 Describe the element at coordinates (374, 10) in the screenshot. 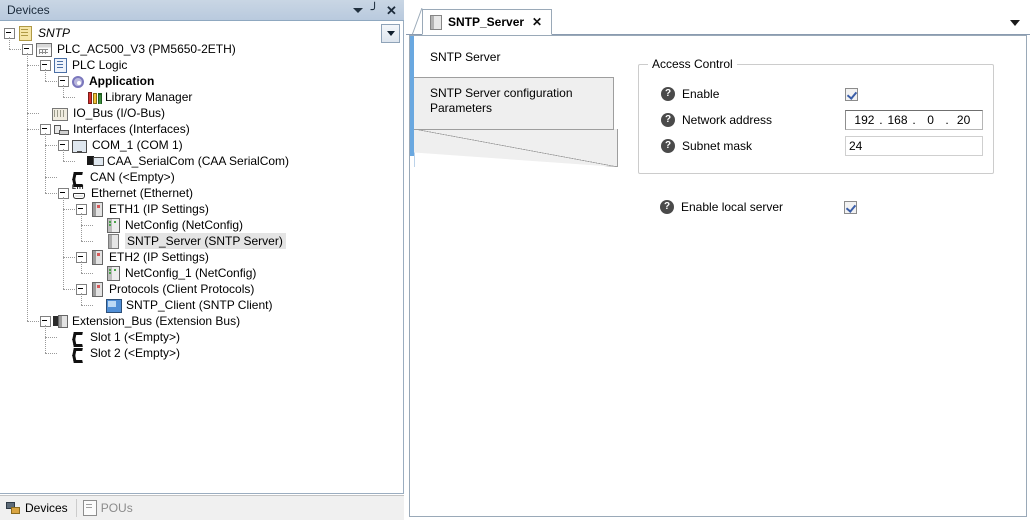

I see `panel-pin-icon: ╯` at that location.